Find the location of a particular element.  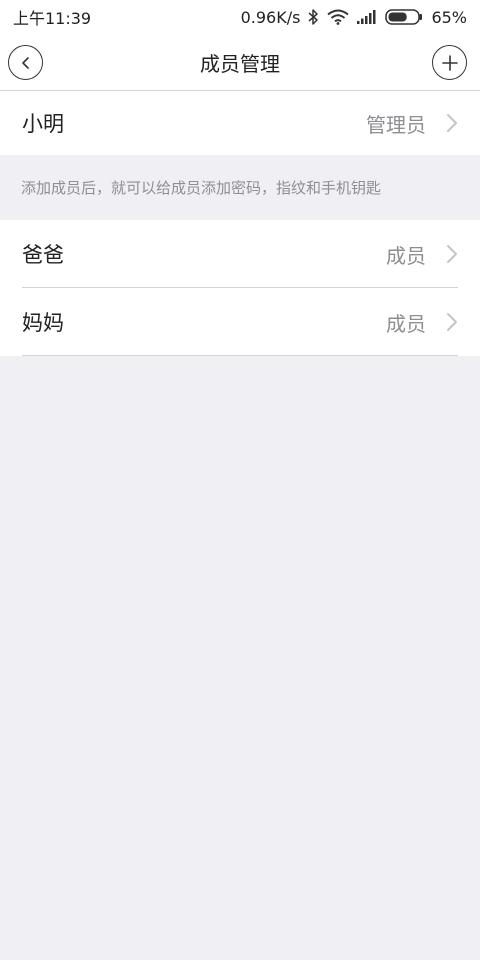

add-icon is located at coordinates (449, 62).